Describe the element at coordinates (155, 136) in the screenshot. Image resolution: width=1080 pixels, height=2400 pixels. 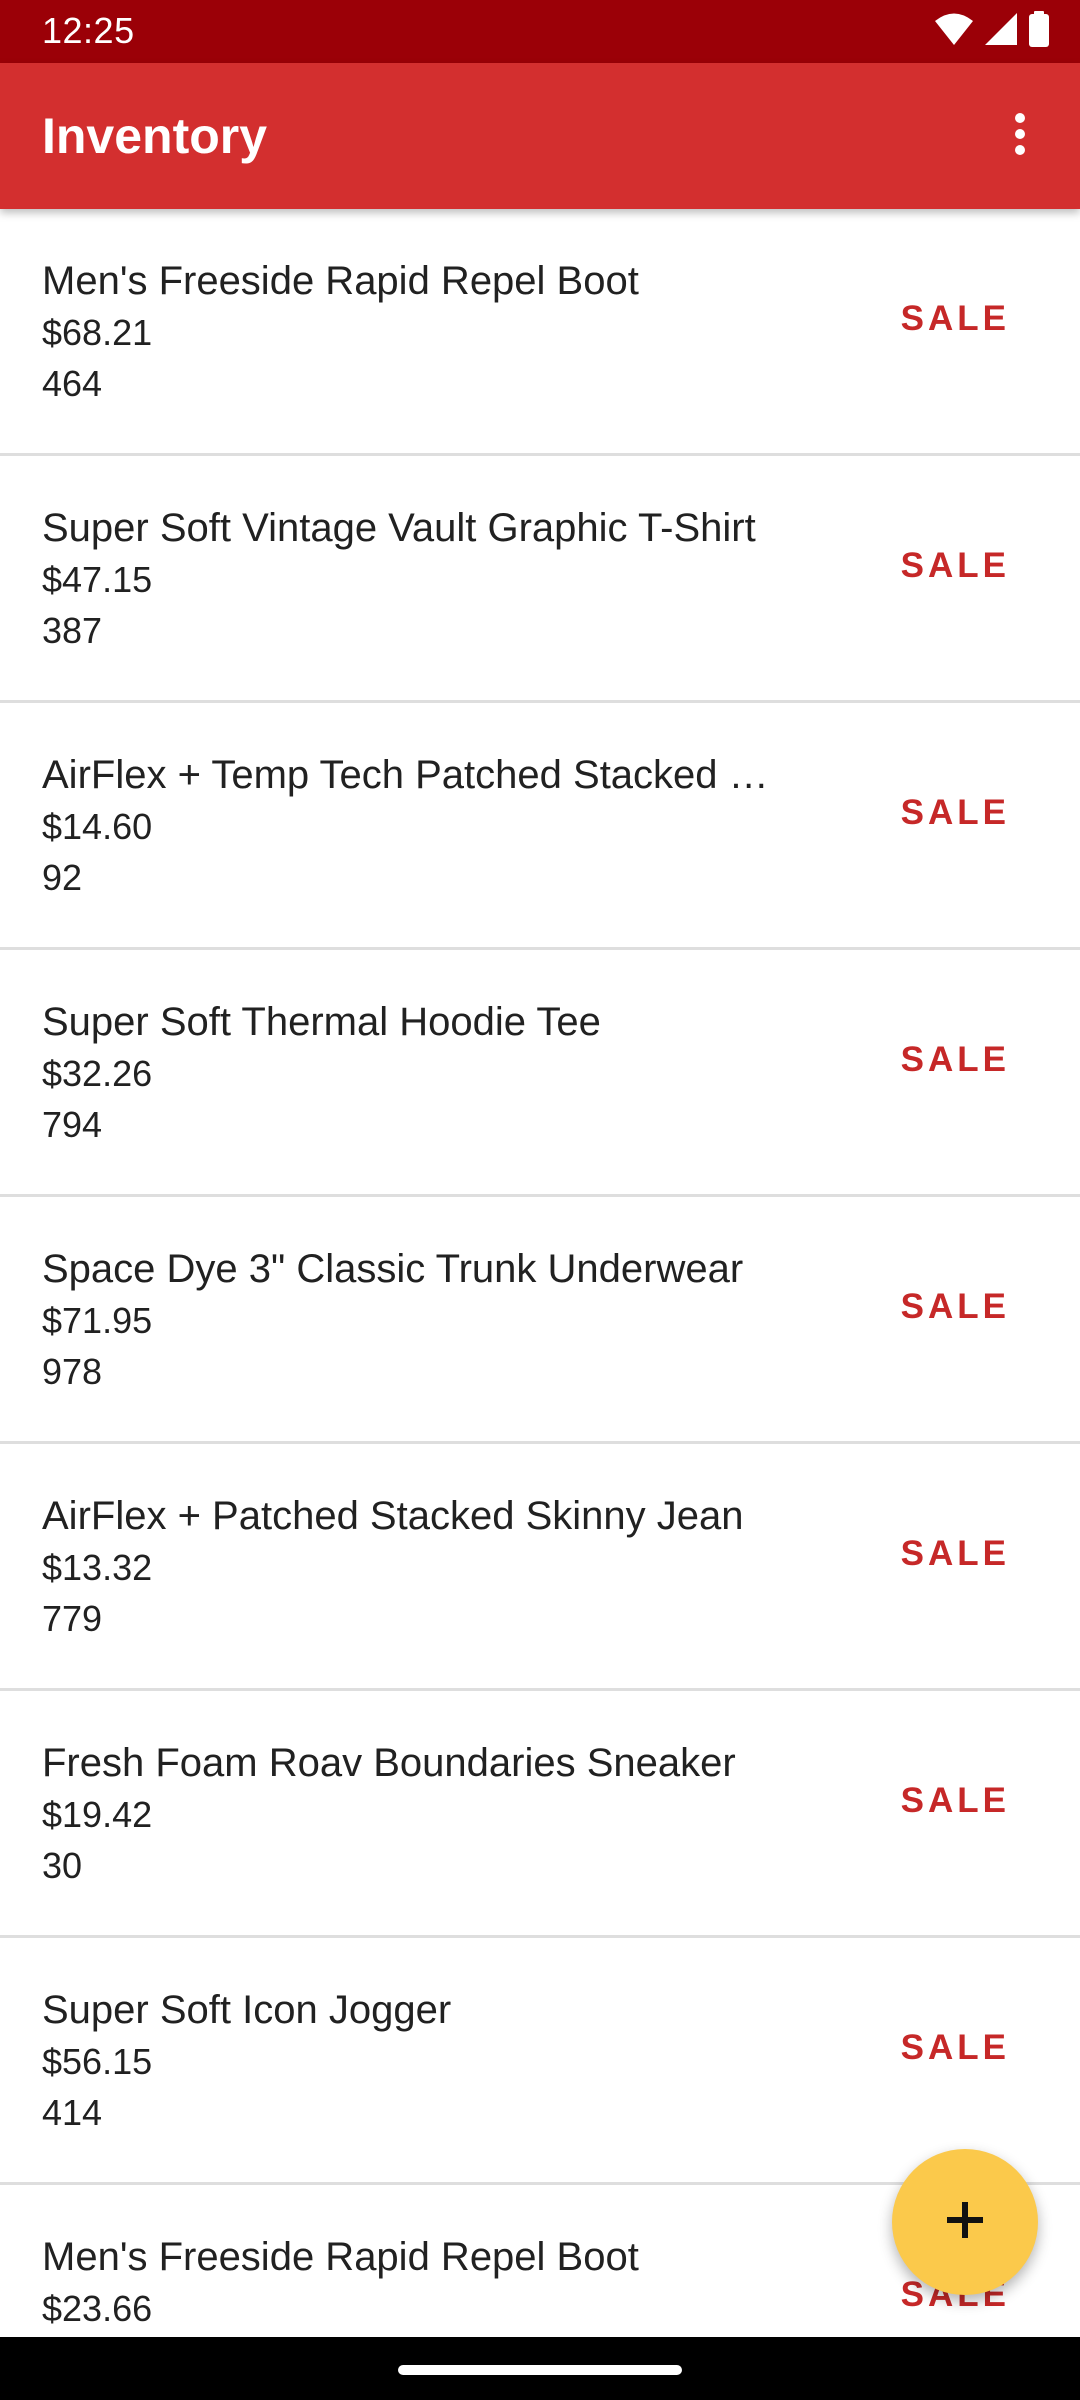
I see `page-title: Inventory` at that location.